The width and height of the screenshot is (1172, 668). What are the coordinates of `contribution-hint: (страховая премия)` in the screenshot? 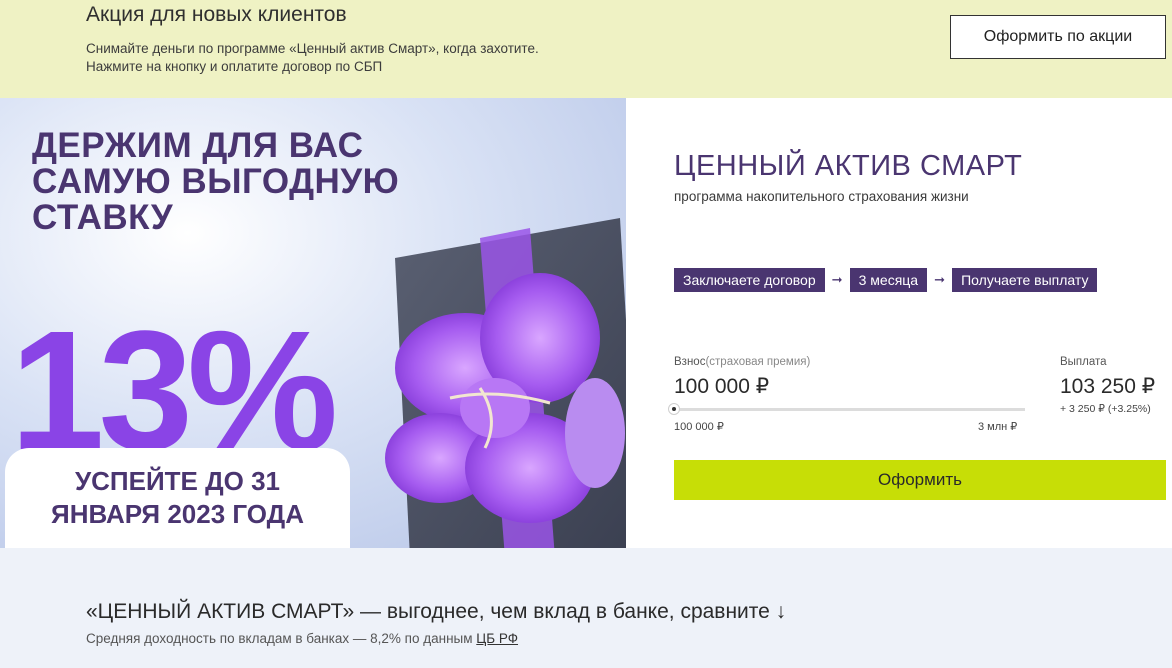 It's located at (758, 362).